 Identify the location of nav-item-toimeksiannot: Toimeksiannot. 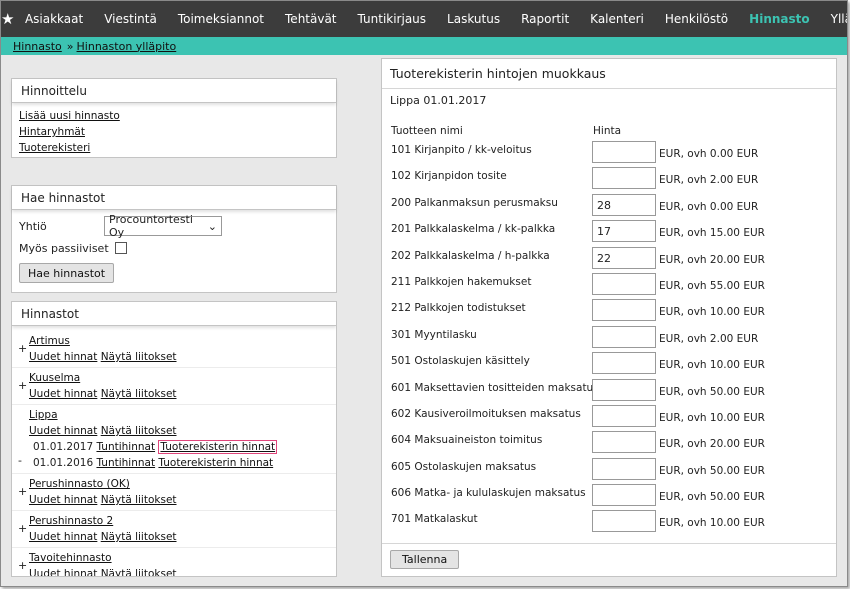
(220, 19).